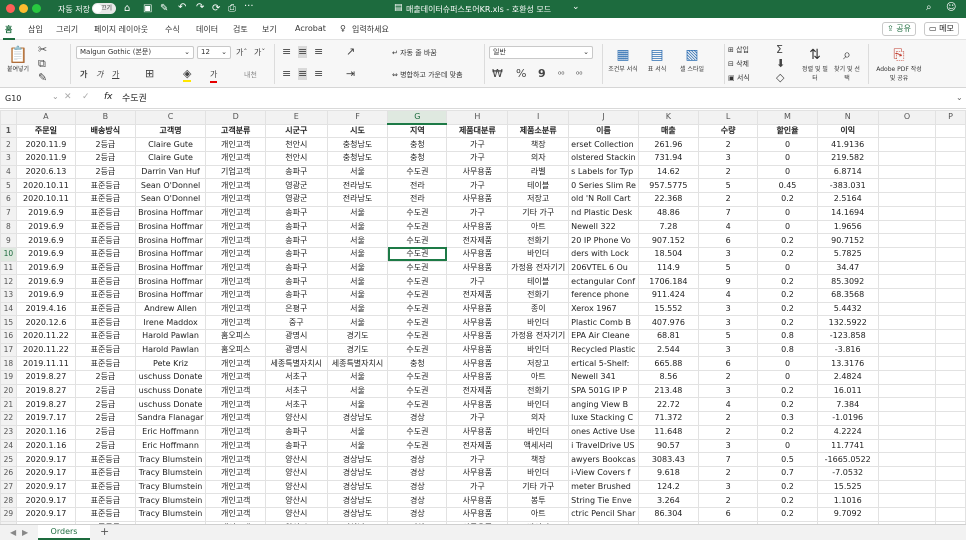  I want to click on cell: ones Active Use, so click(603, 432).